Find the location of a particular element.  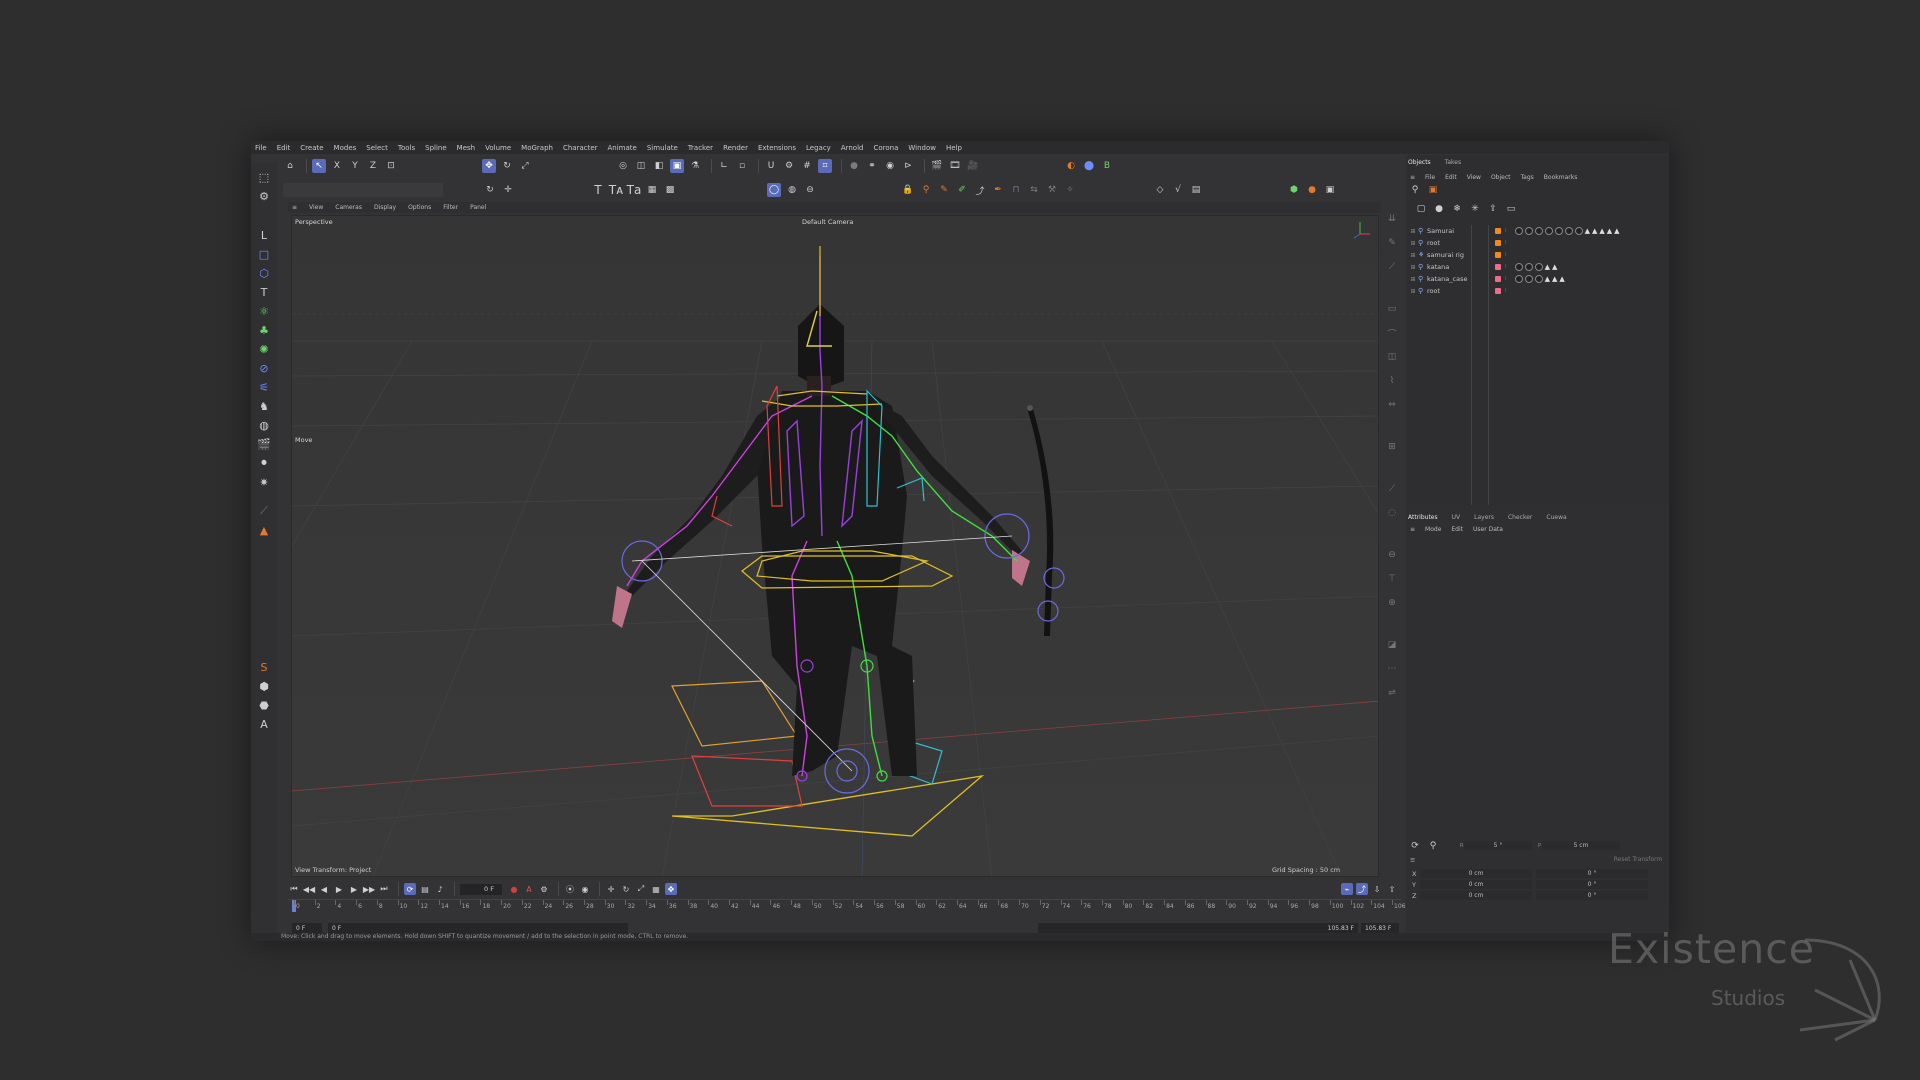

coord-reset-icon: ⟳ is located at coordinates (1415, 846).